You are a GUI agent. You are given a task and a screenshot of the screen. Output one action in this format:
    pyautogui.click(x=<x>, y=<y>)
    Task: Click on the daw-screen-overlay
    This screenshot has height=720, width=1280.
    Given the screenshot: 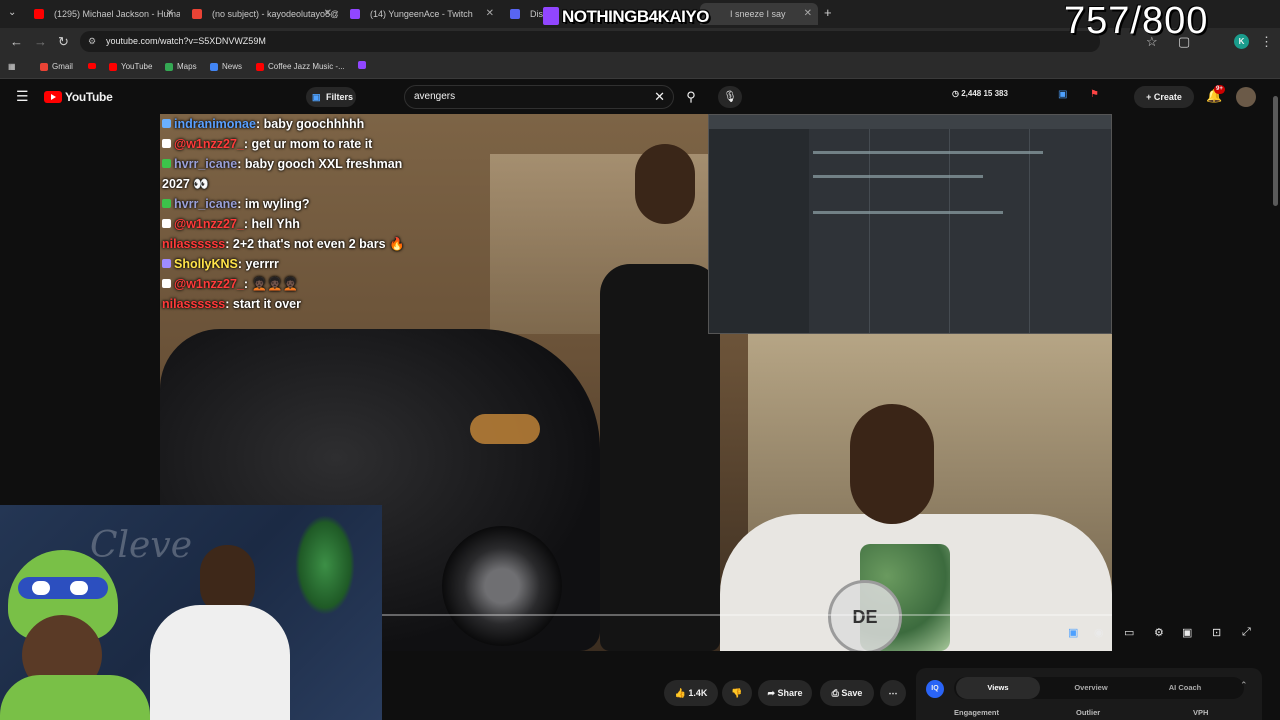 What is the action you would take?
    pyautogui.click(x=910, y=224)
    